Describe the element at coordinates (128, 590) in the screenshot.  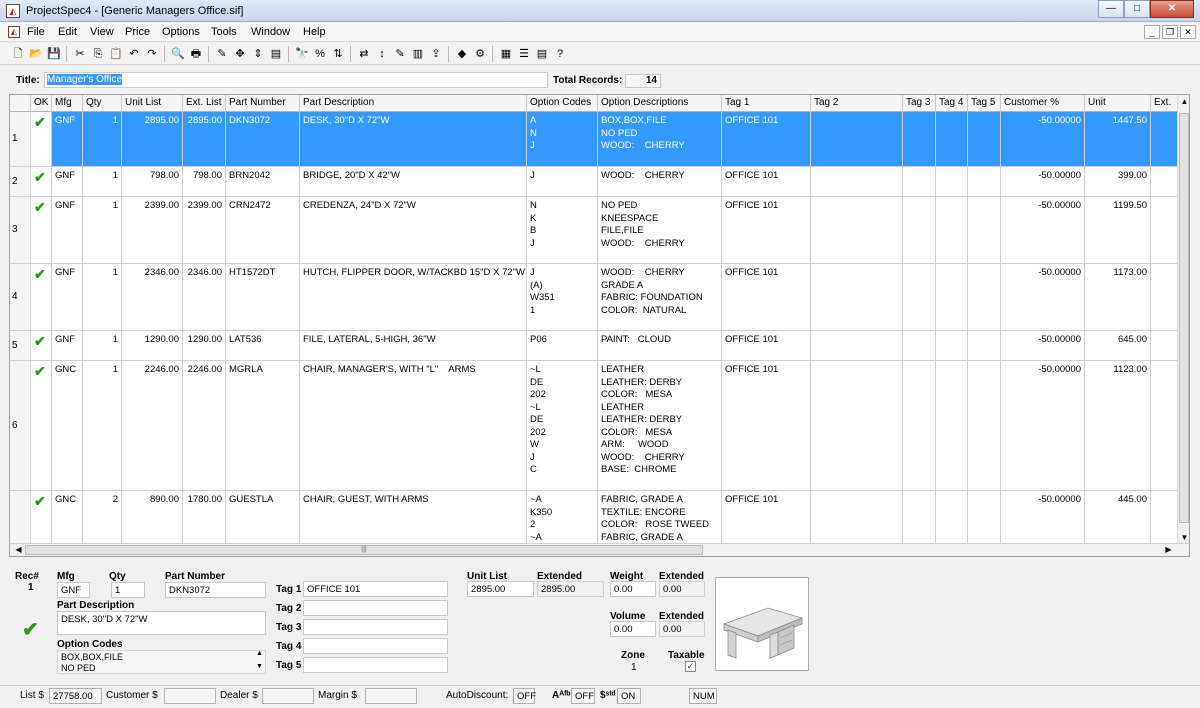
I see `qty-field: 1` at that location.